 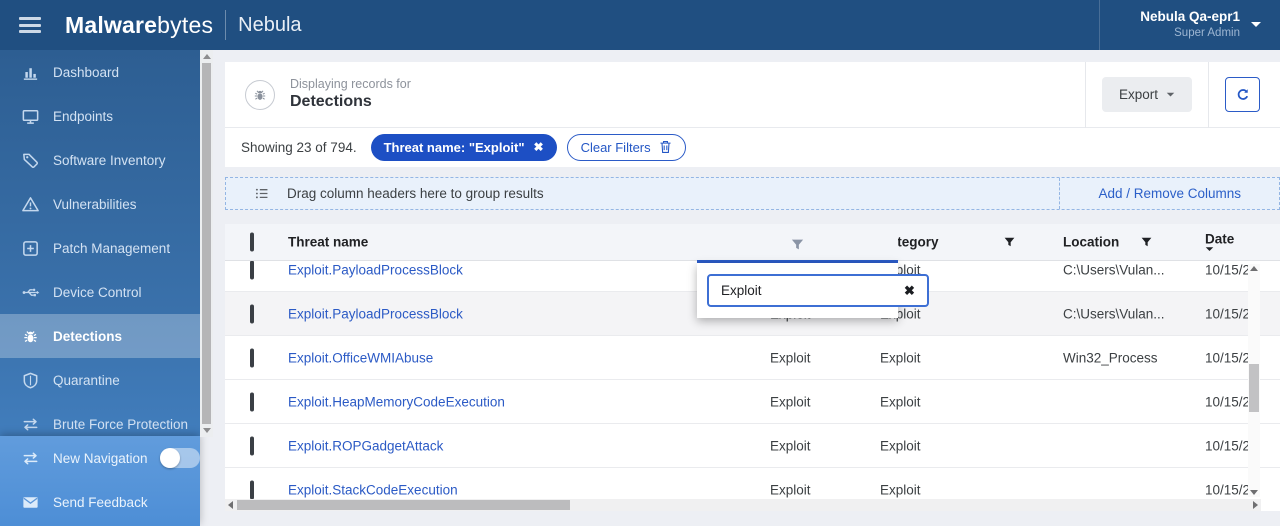 What do you see at coordinates (809, 290) in the screenshot?
I see `filter-input` at bounding box center [809, 290].